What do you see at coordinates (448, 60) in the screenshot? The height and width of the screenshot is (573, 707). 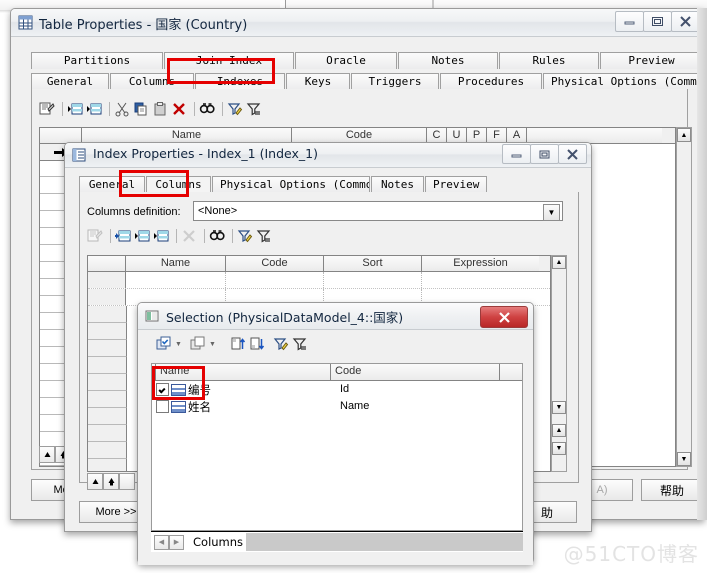 I see `tab-notes: Notes` at bounding box center [448, 60].